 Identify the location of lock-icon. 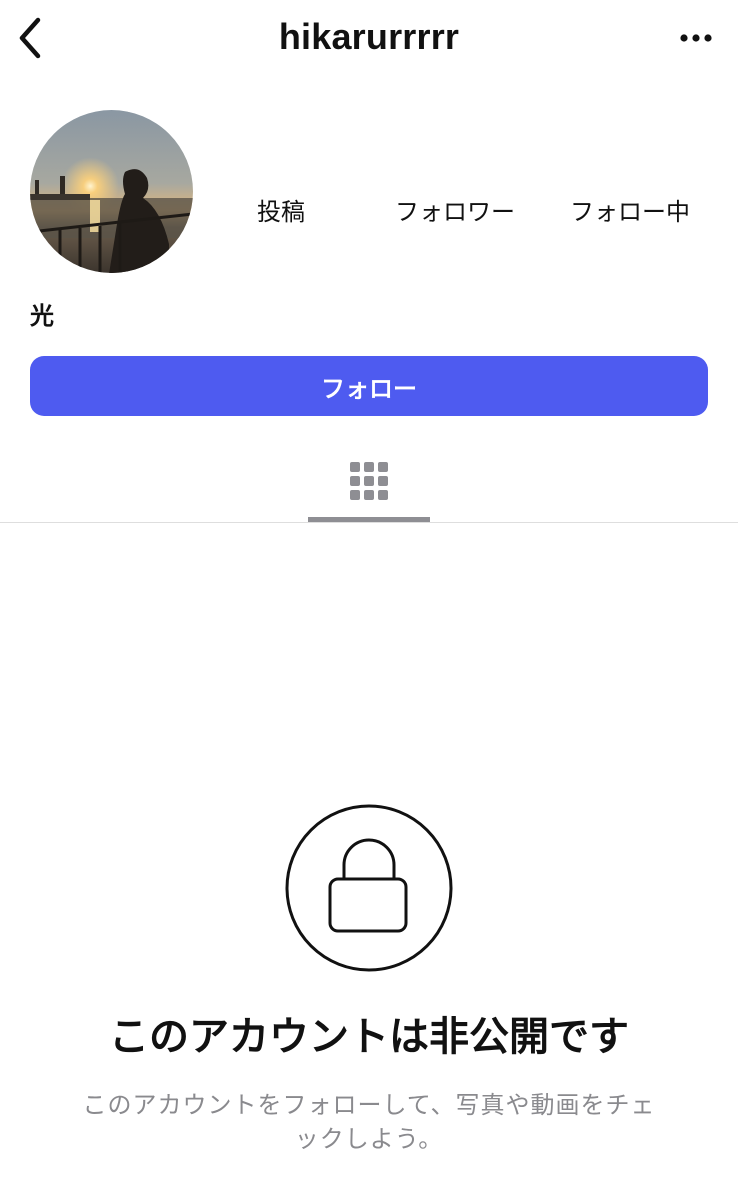
(369, 888).